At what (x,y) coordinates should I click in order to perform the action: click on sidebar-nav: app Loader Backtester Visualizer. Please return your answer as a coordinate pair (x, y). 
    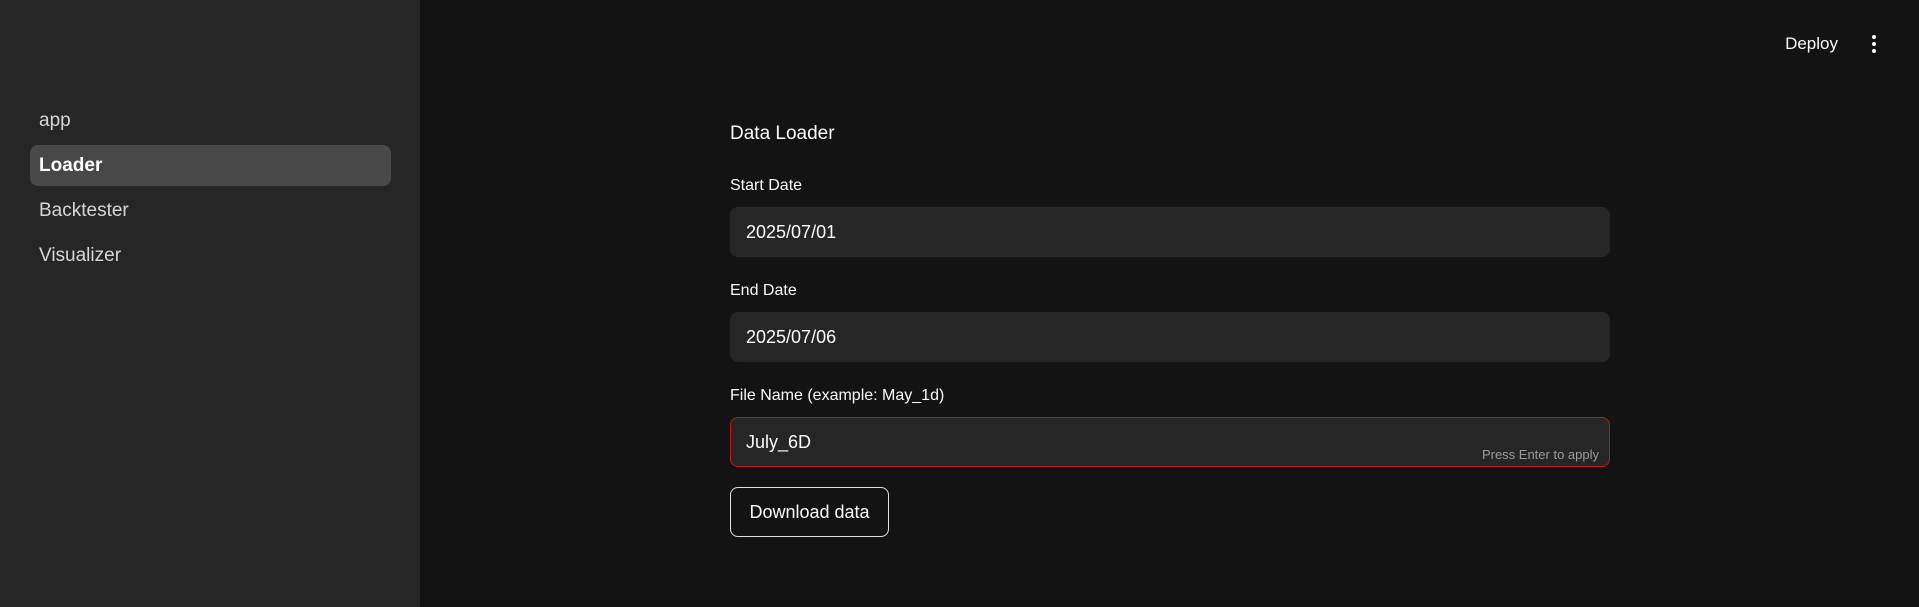
    Looking at the image, I should click on (210, 190).